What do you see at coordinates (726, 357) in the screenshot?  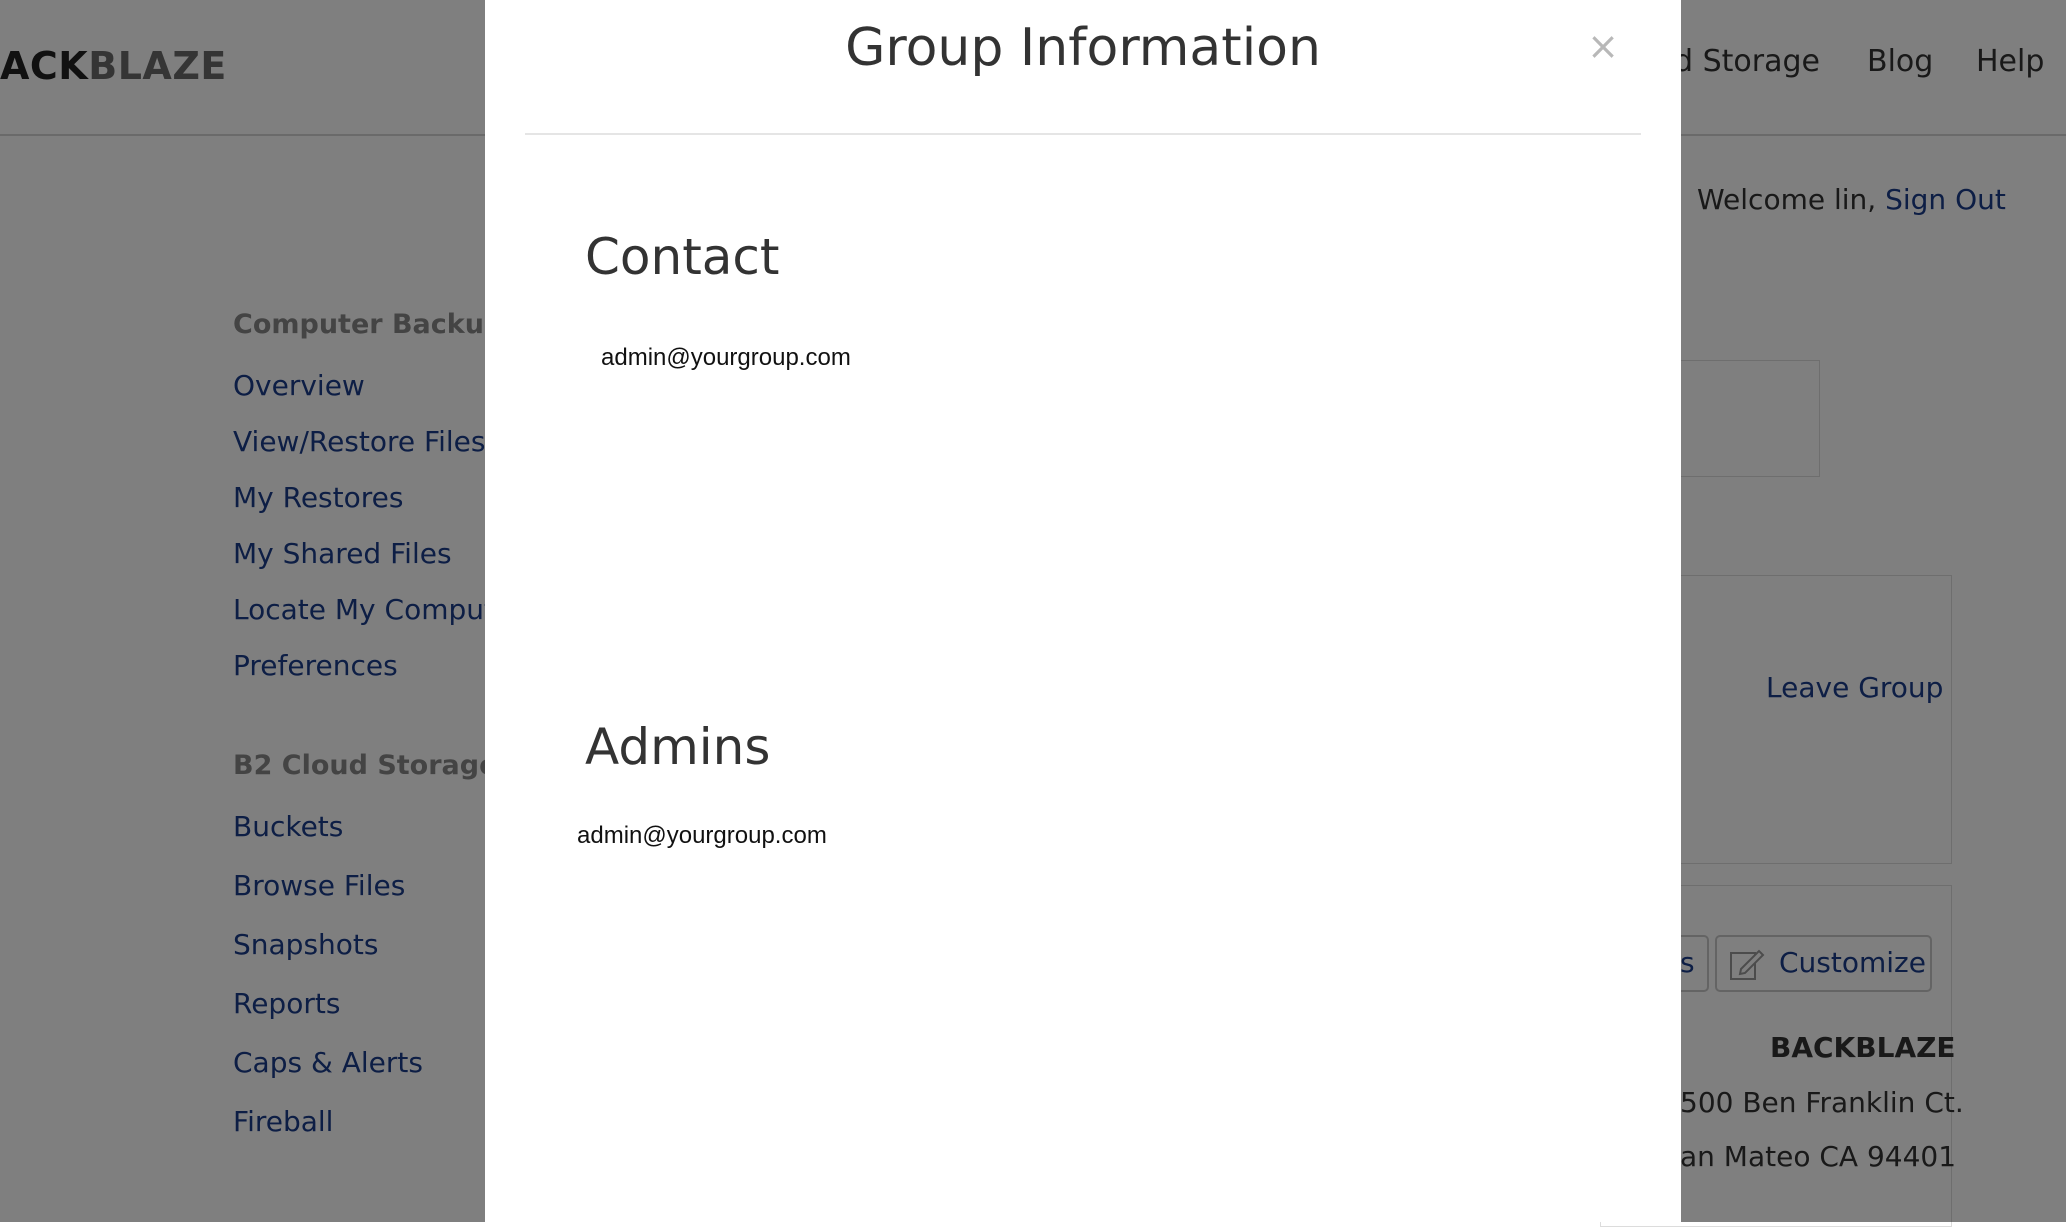 I see `contact-email: admin@yourgroup.com` at bounding box center [726, 357].